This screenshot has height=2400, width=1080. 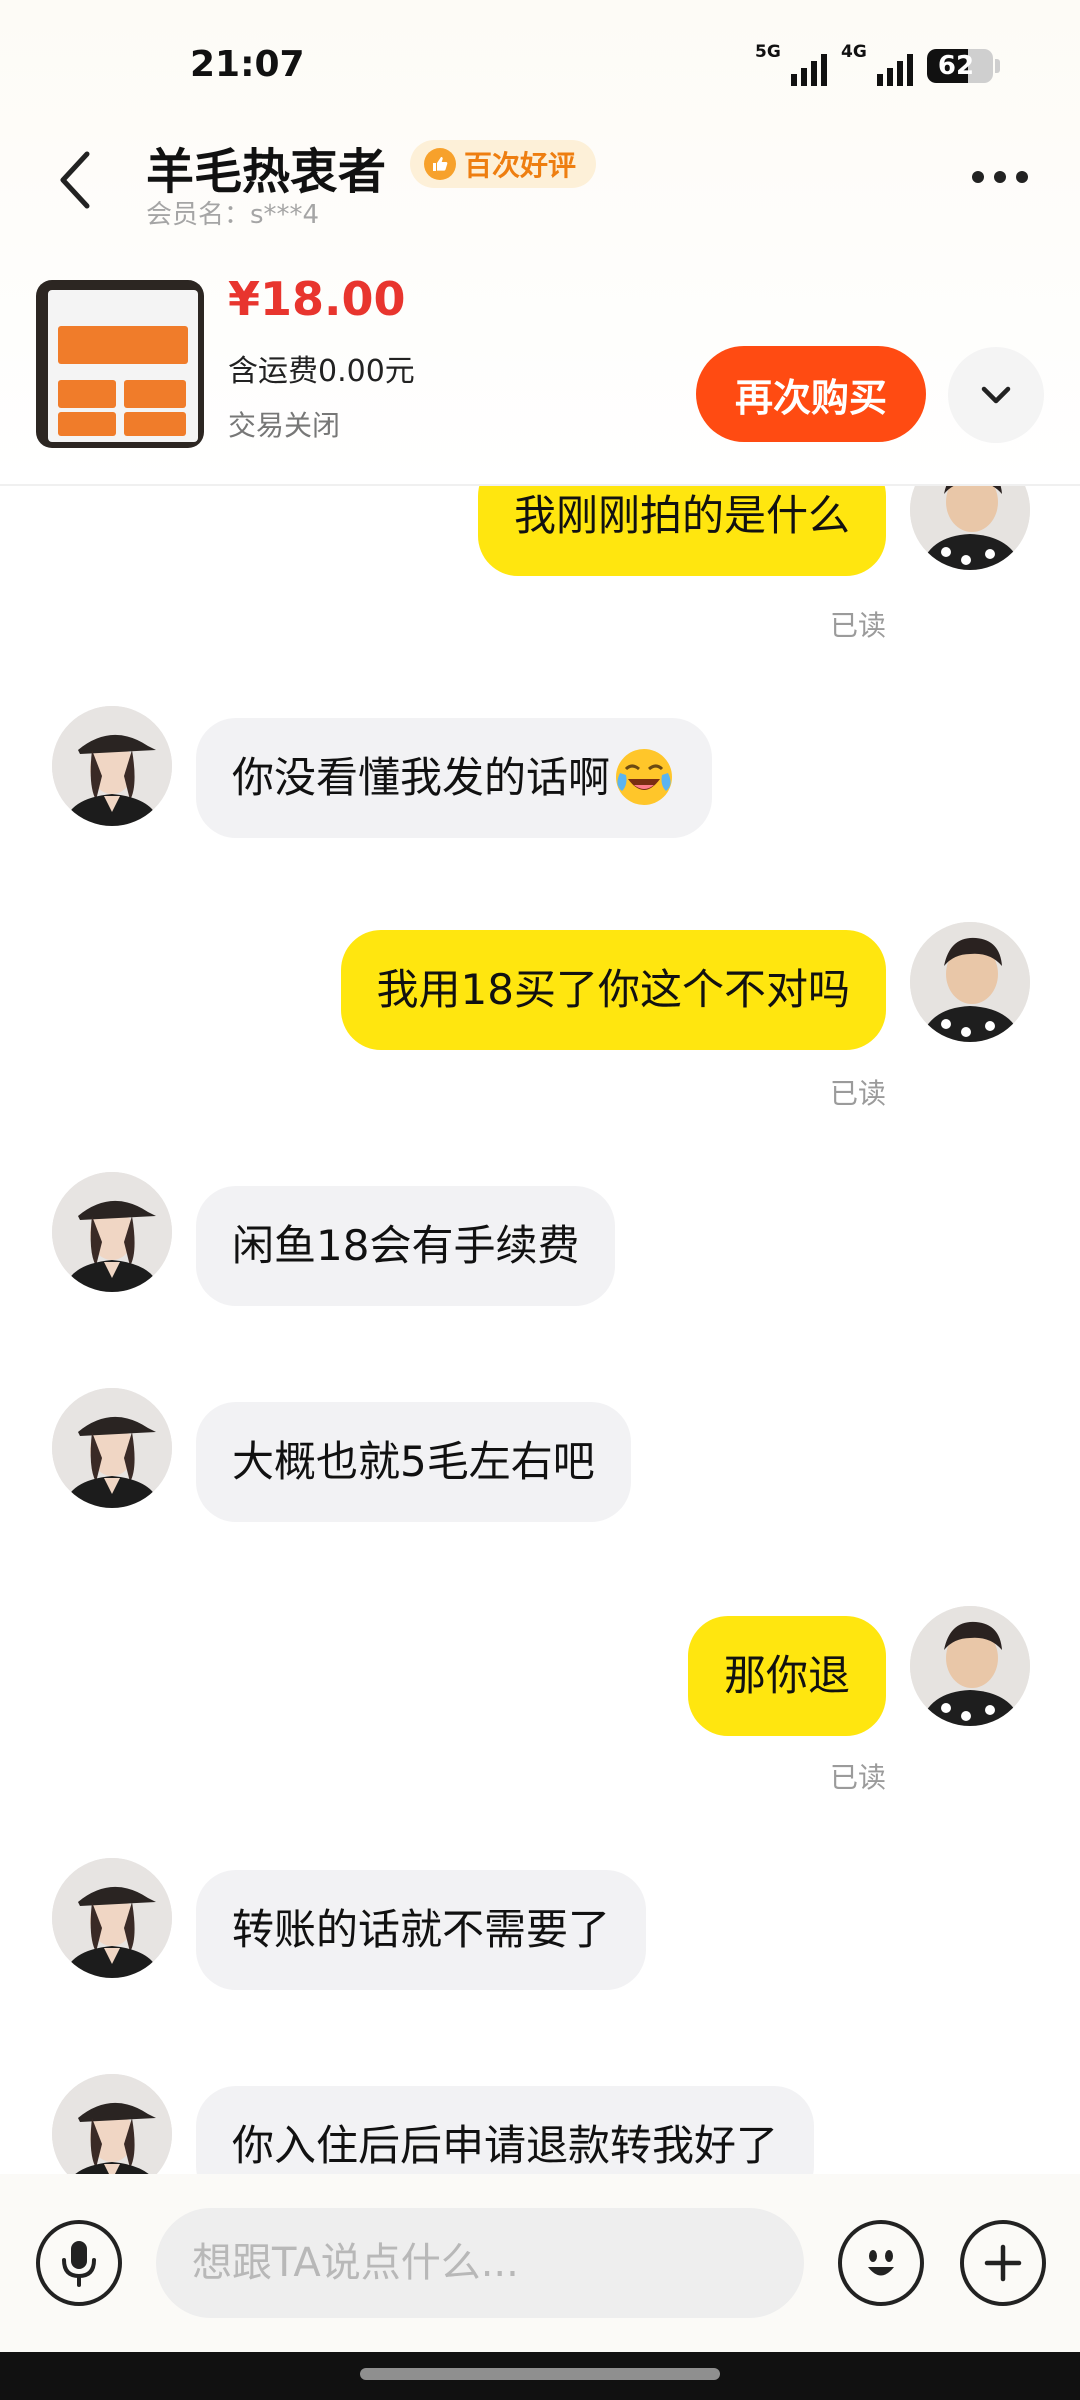 I want to click on shipping-fee: 含运费0.00元, so click(x=321, y=371).